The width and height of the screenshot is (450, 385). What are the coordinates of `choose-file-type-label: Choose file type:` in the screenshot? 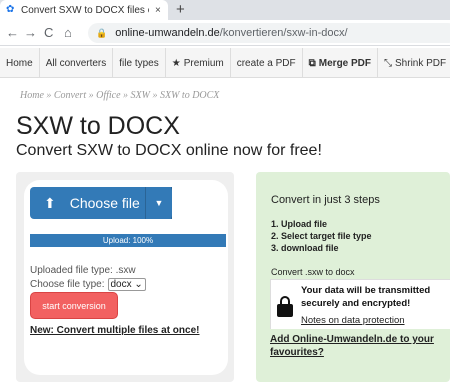 It's located at (67, 284).